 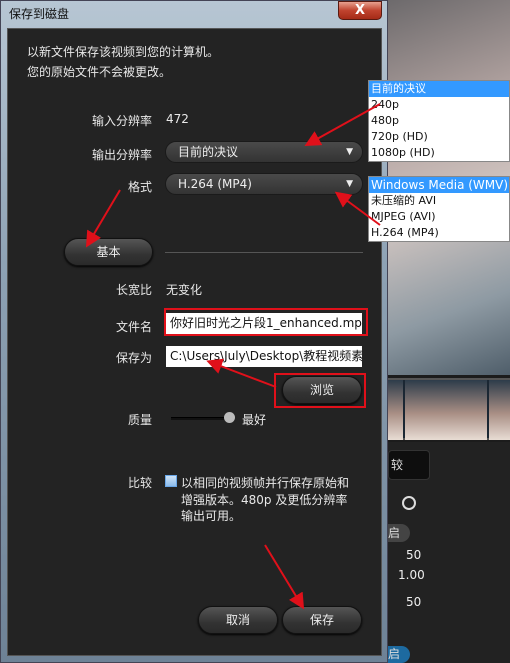 I want to click on quality-slider-thumb, so click(x=229, y=417).